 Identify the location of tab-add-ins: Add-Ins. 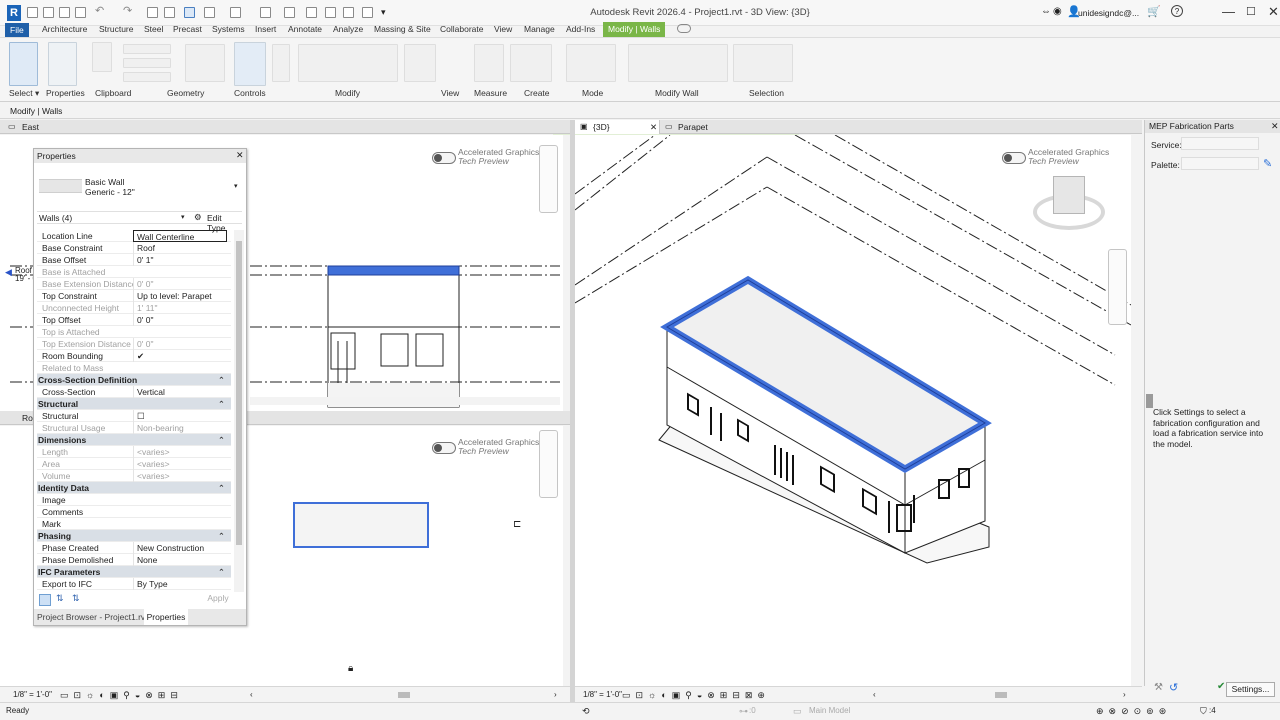
(580, 29).